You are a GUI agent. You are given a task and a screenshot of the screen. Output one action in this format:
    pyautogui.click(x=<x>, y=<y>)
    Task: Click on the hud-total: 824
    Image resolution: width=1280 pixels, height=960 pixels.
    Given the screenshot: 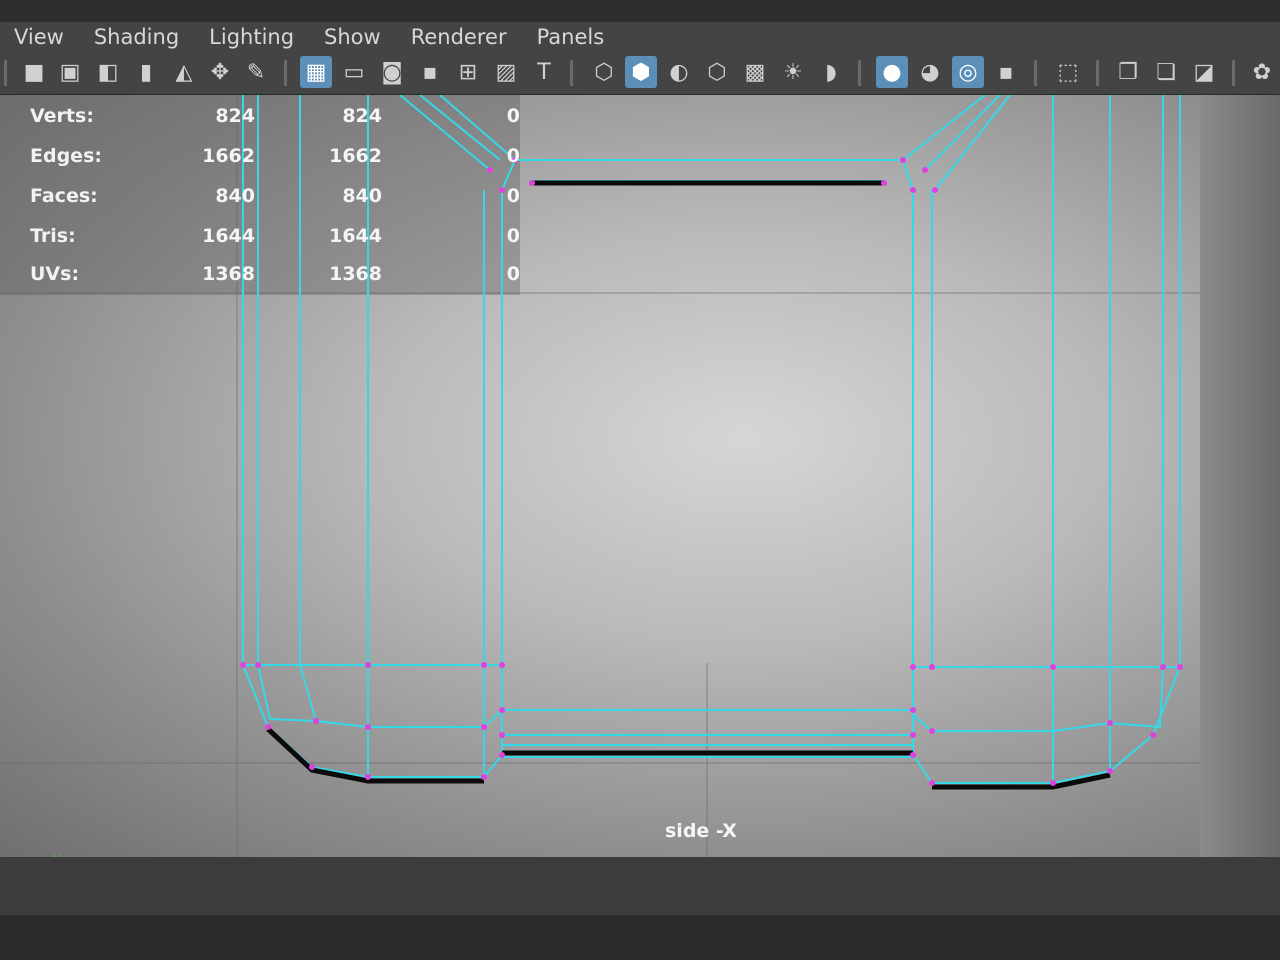 What is the action you would take?
    pyautogui.click(x=235, y=116)
    